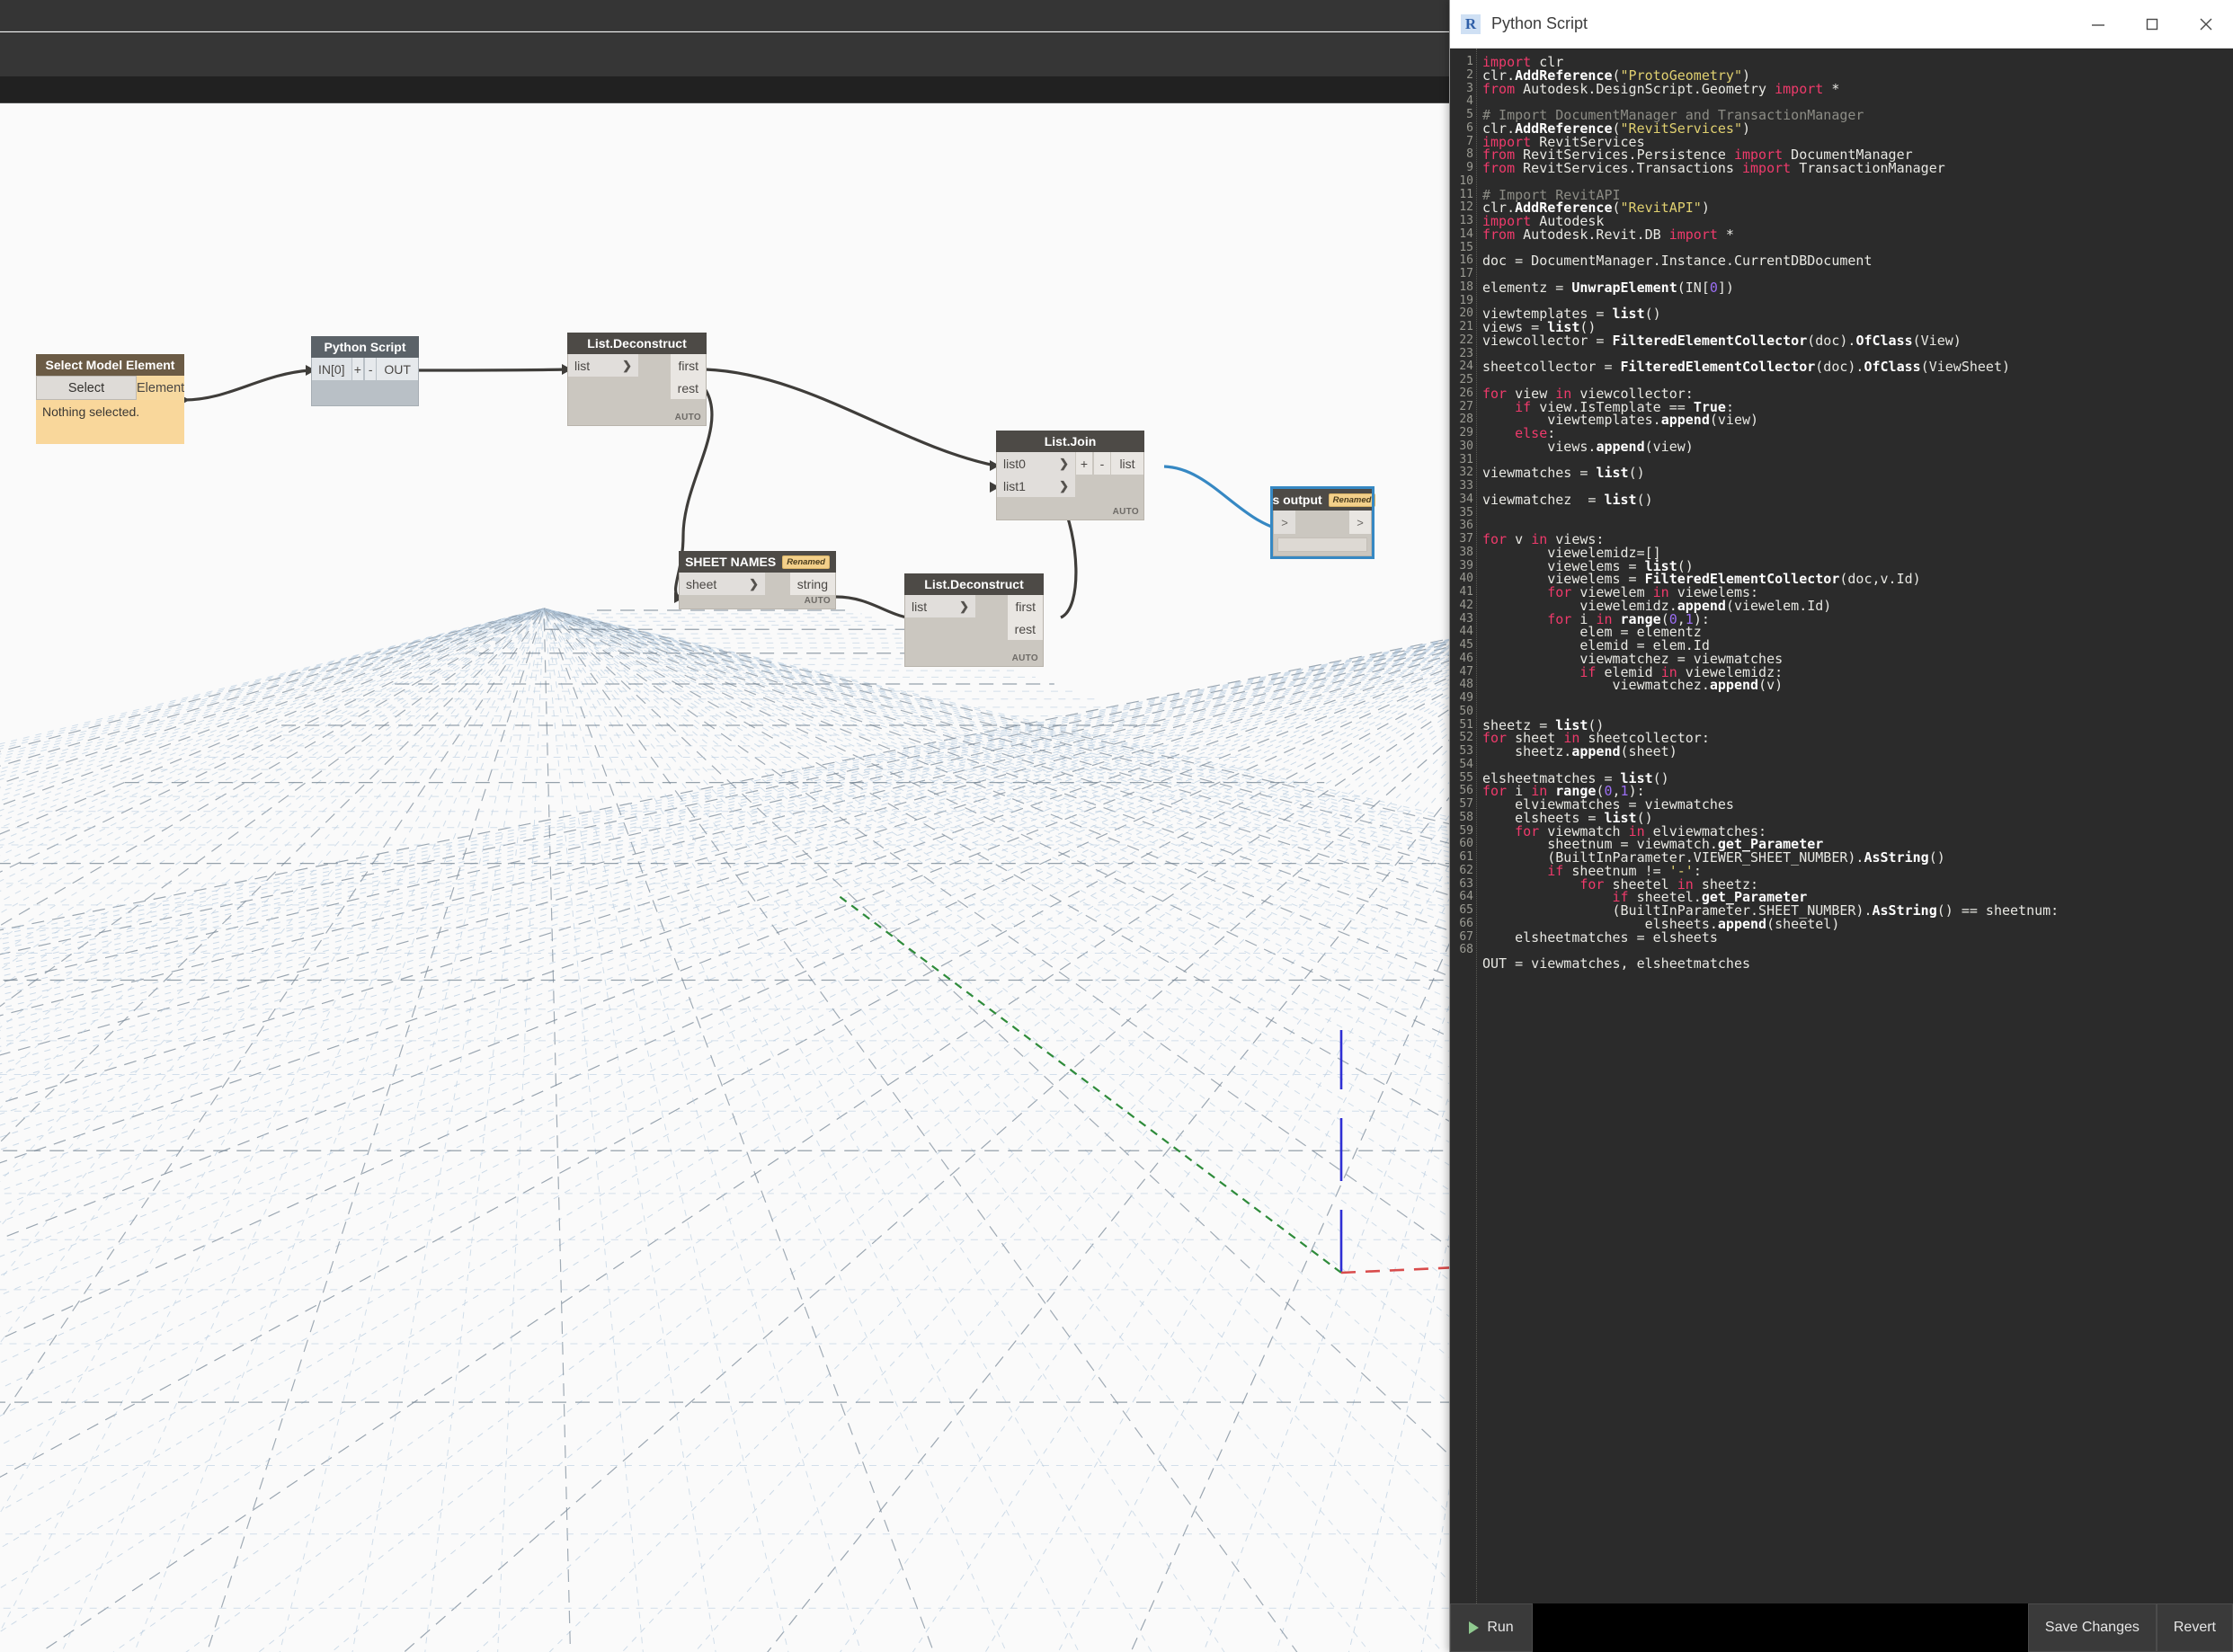  I want to click on revert-button: Revert, so click(2195, 1627).